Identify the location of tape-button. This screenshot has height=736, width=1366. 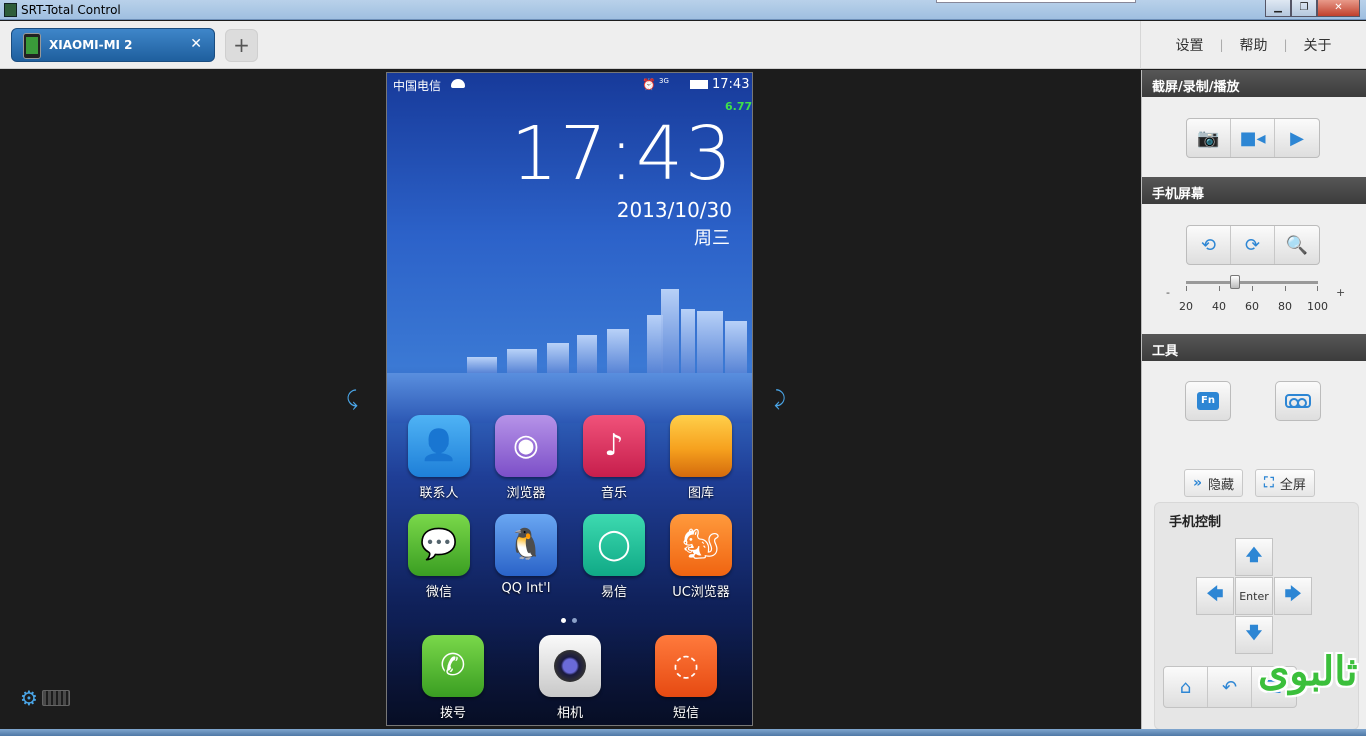
(1298, 401).